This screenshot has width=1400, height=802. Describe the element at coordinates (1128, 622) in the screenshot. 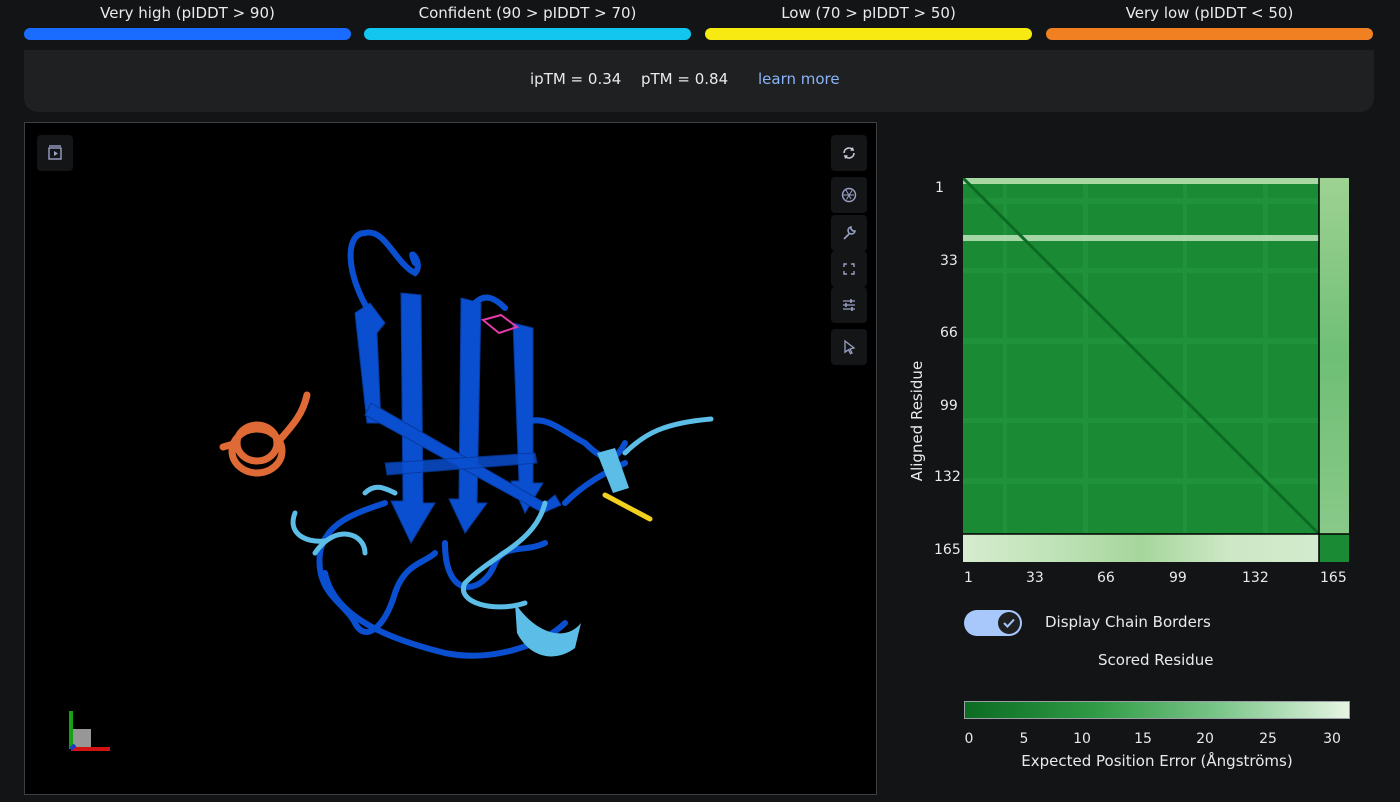

I see `chain-borders-label: Display Chain Borders` at that location.